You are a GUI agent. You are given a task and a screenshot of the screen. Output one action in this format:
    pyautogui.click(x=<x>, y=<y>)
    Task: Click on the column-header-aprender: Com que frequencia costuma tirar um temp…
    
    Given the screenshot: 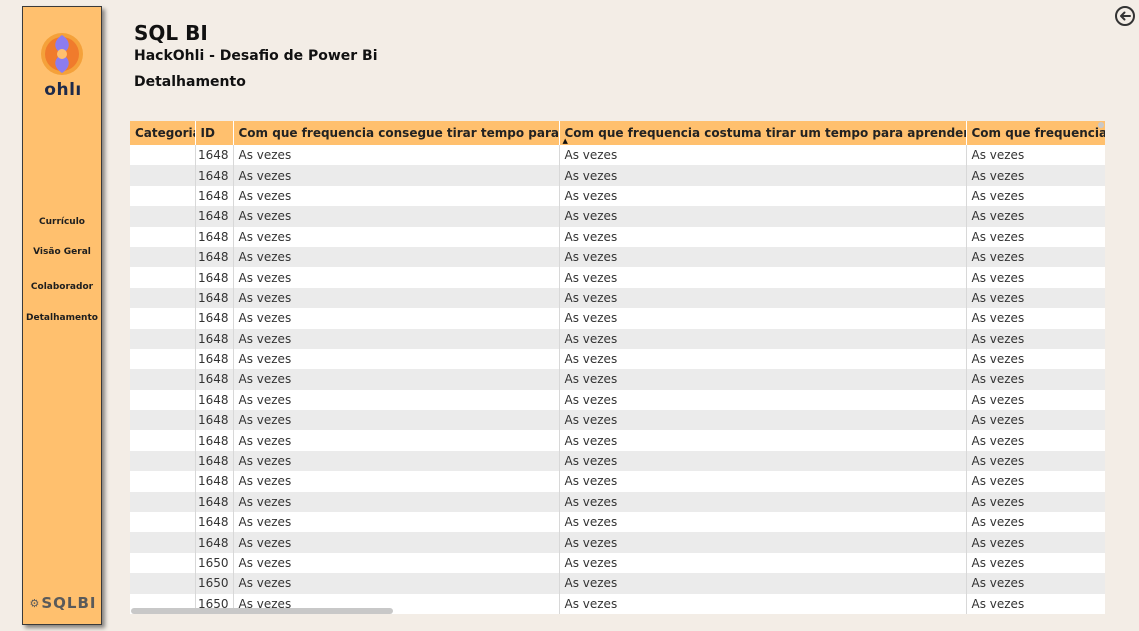 What is the action you would take?
    pyautogui.click(x=763, y=133)
    